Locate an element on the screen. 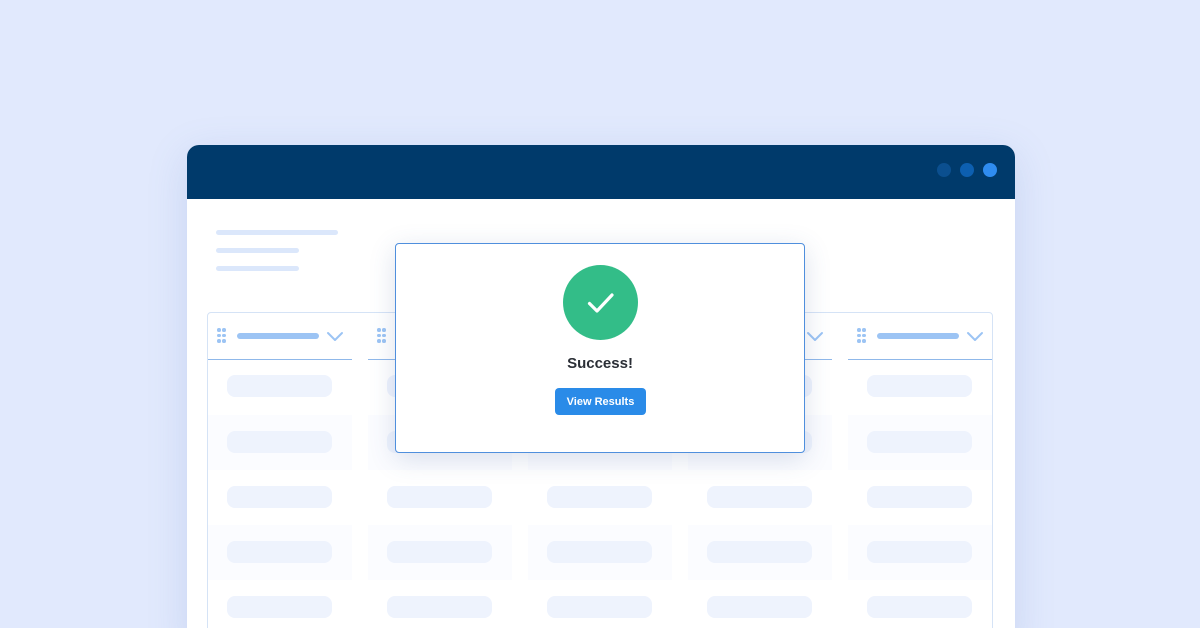 Image resolution: width=1200 pixels, height=628 pixels. dialog-title: Success! is located at coordinates (600, 363).